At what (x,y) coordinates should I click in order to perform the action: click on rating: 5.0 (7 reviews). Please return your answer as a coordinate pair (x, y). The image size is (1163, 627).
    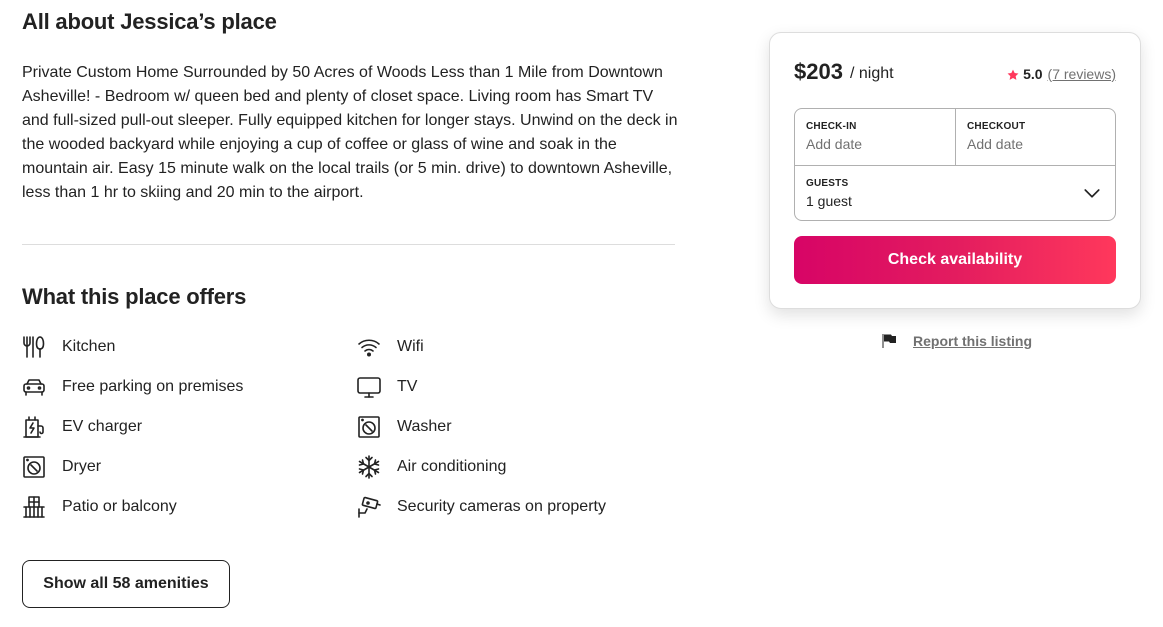
    Looking at the image, I should click on (1061, 74).